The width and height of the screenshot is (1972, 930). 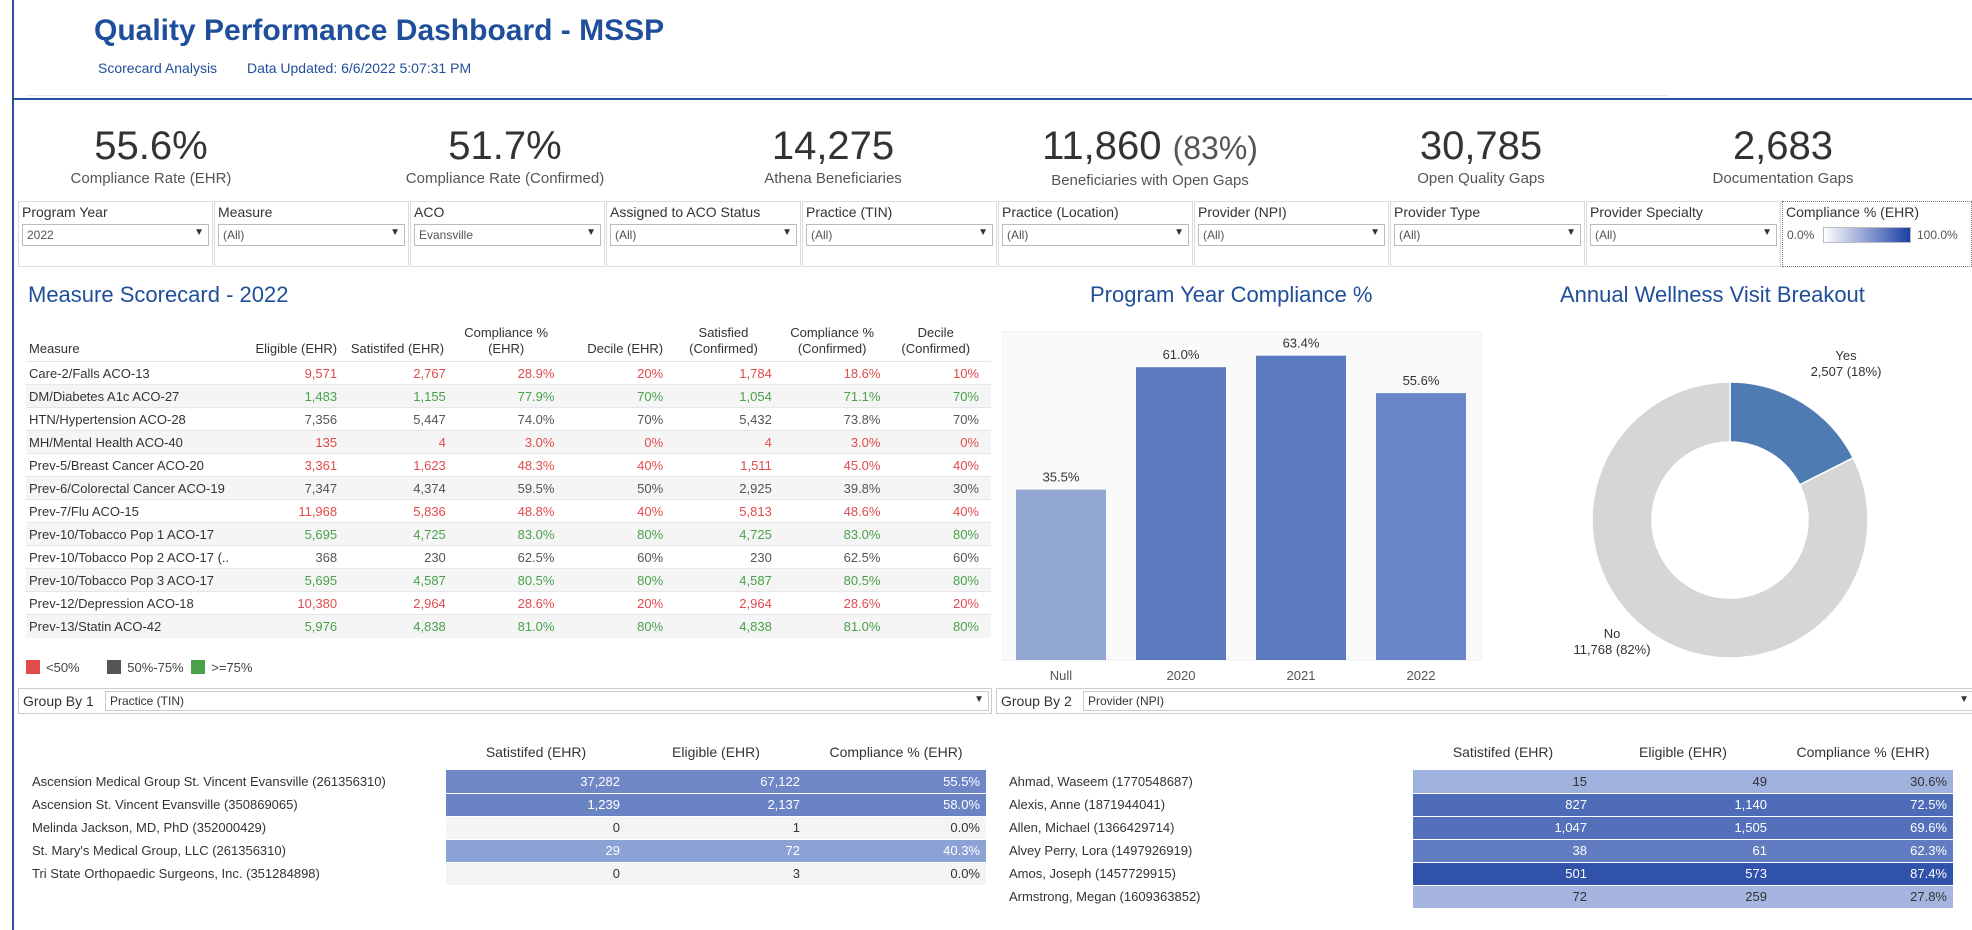 I want to click on filter-label: Provider Specialty, so click(x=1646, y=212).